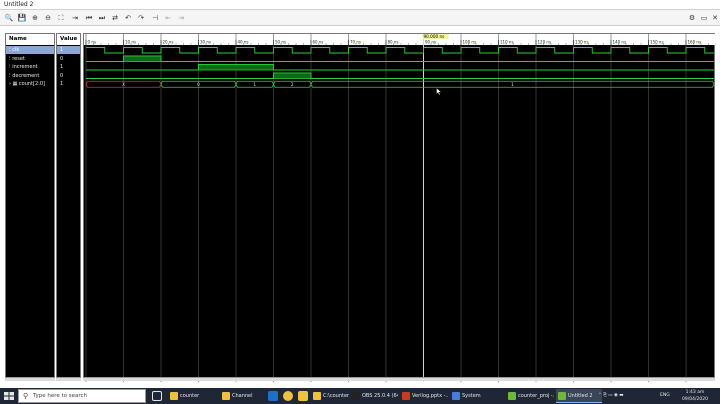 The height and width of the screenshot is (404, 720). I want to click on timescale-label: 0 ns, so click(92, 42).